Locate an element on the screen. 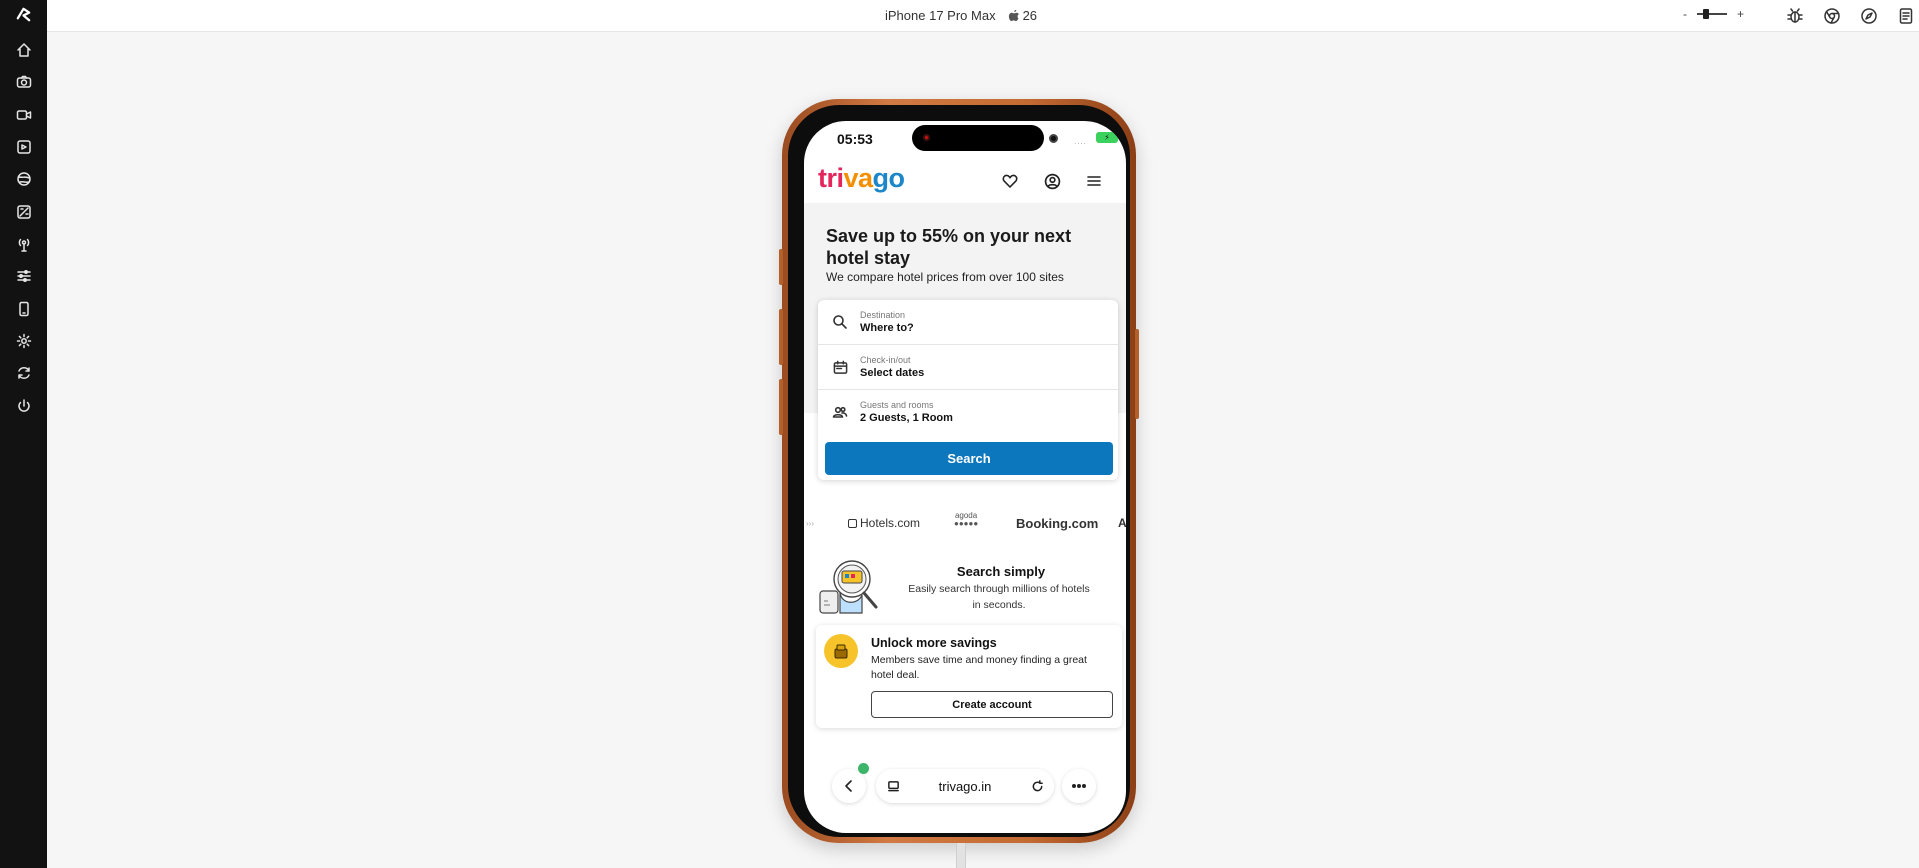 This screenshot has width=1919, height=868. zoom-control: - + is located at coordinates (1713, 14).